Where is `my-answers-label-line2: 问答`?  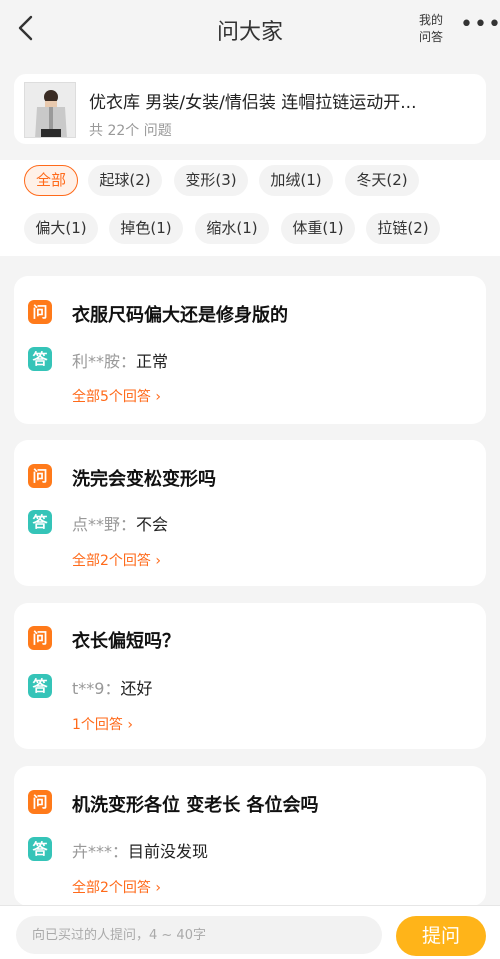 my-answers-label-line2: 问答 is located at coordinates (431, 37).